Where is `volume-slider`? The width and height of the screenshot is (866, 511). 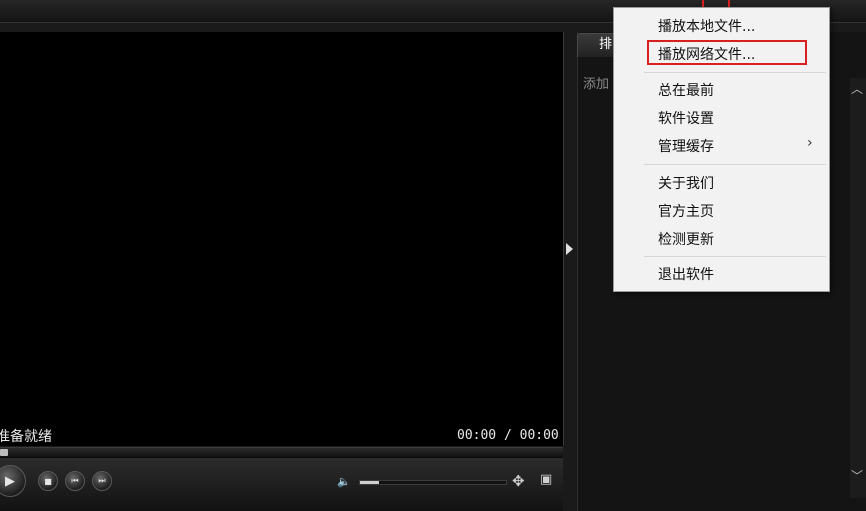 volume-slider is located at coordinates (433, 482).